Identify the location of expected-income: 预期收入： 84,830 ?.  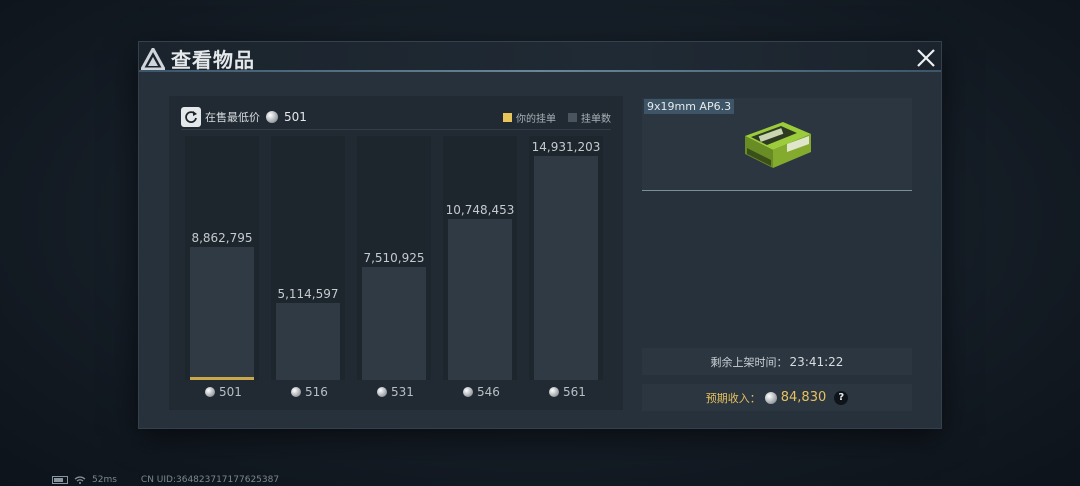
(777, 397).